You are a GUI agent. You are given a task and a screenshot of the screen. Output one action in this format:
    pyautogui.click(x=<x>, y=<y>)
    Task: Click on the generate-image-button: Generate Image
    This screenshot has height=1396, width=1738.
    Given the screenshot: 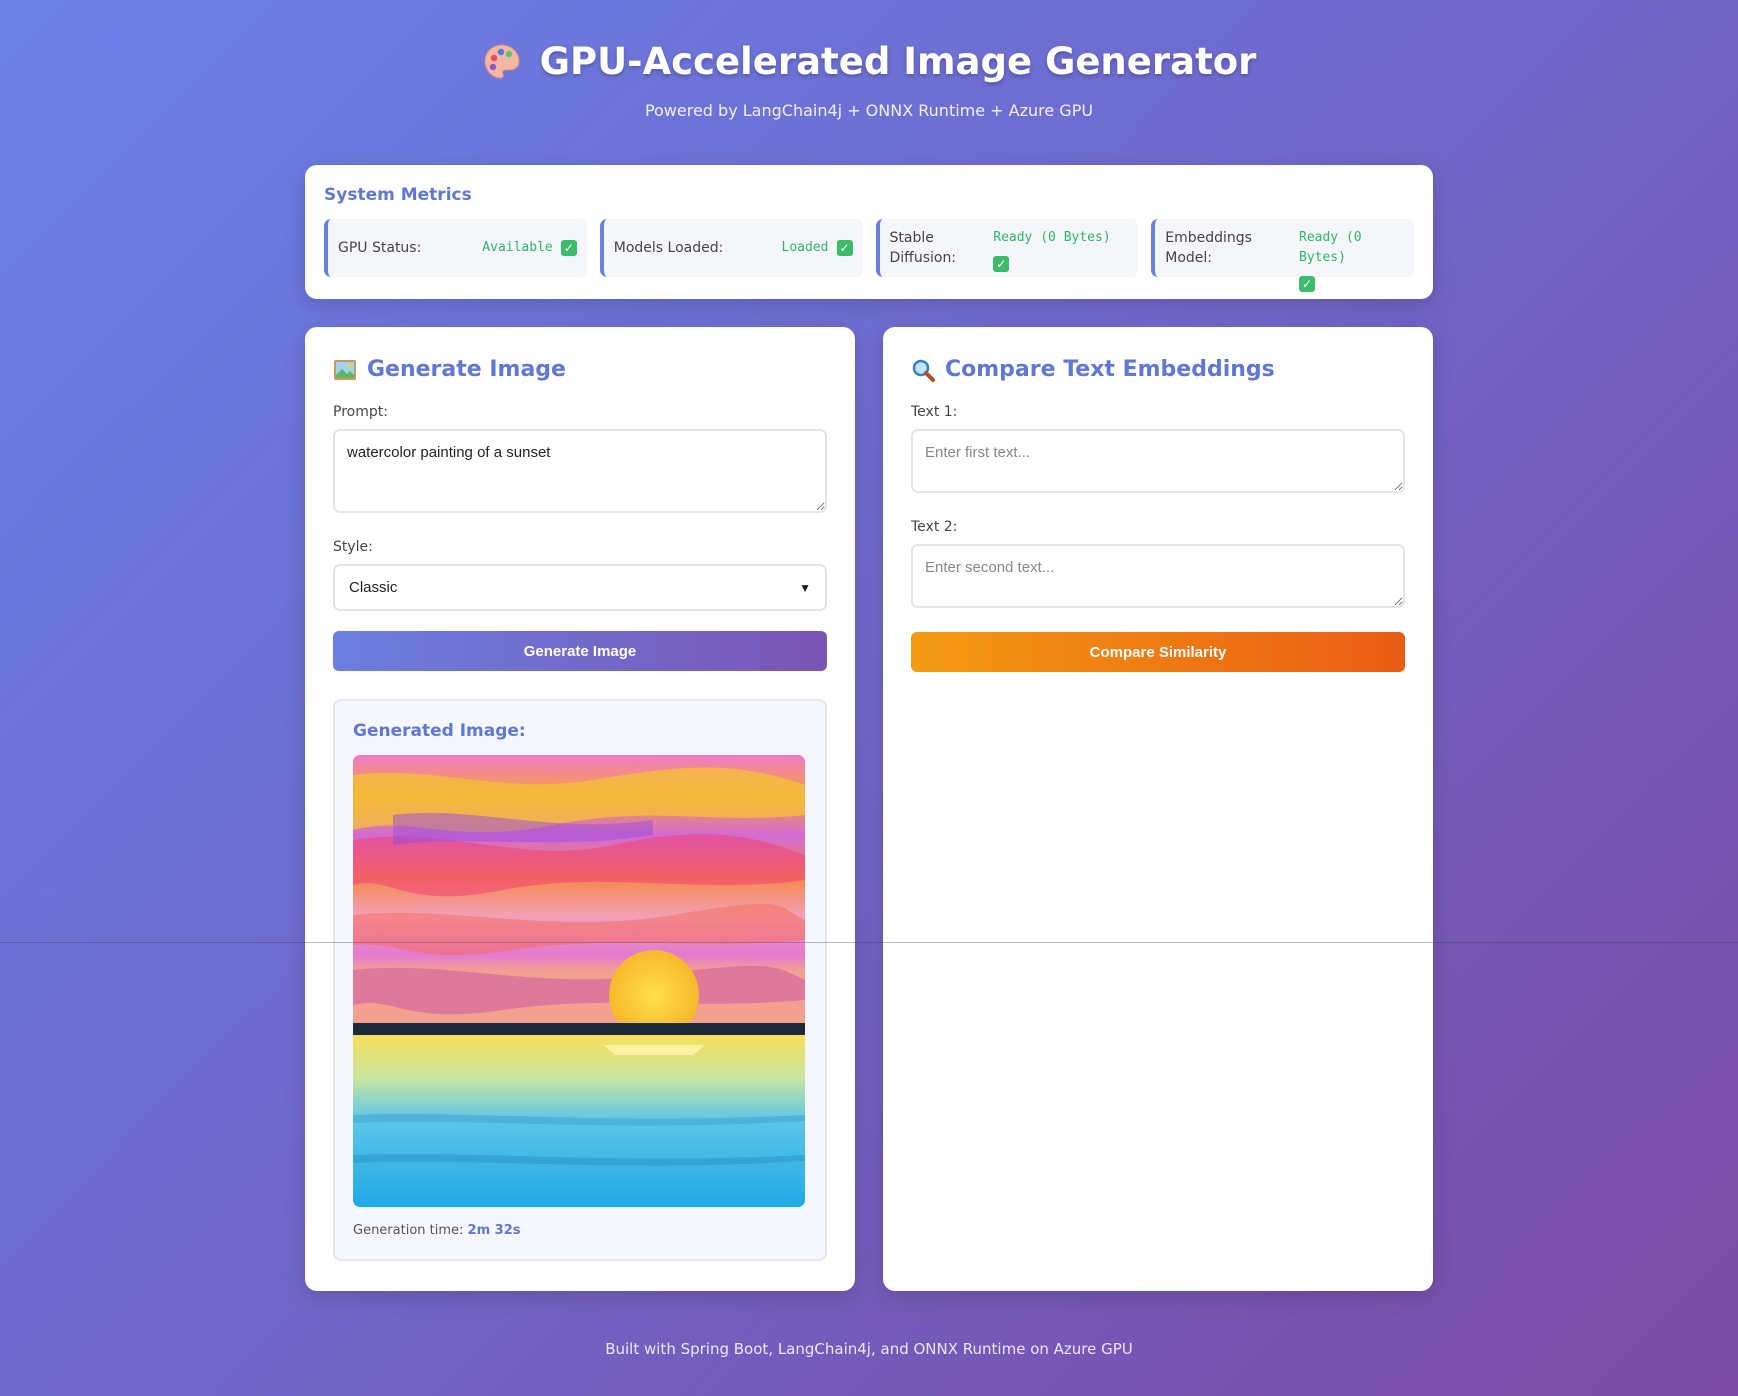 What is the action you would take?
    pyautogui.click(x=580, y=651)
    